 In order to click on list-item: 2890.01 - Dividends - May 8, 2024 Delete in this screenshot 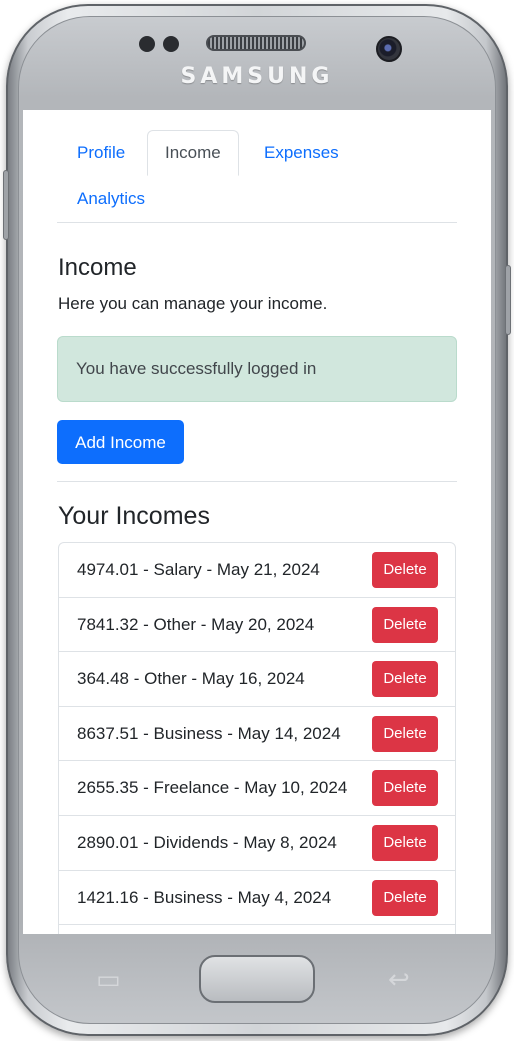, I will do `click(257, 843)`.